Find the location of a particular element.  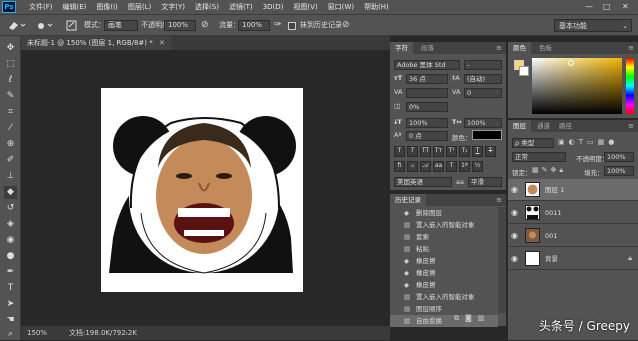

eyedropper-tool-icon: ⁄ is located at coordinates (10, 128).